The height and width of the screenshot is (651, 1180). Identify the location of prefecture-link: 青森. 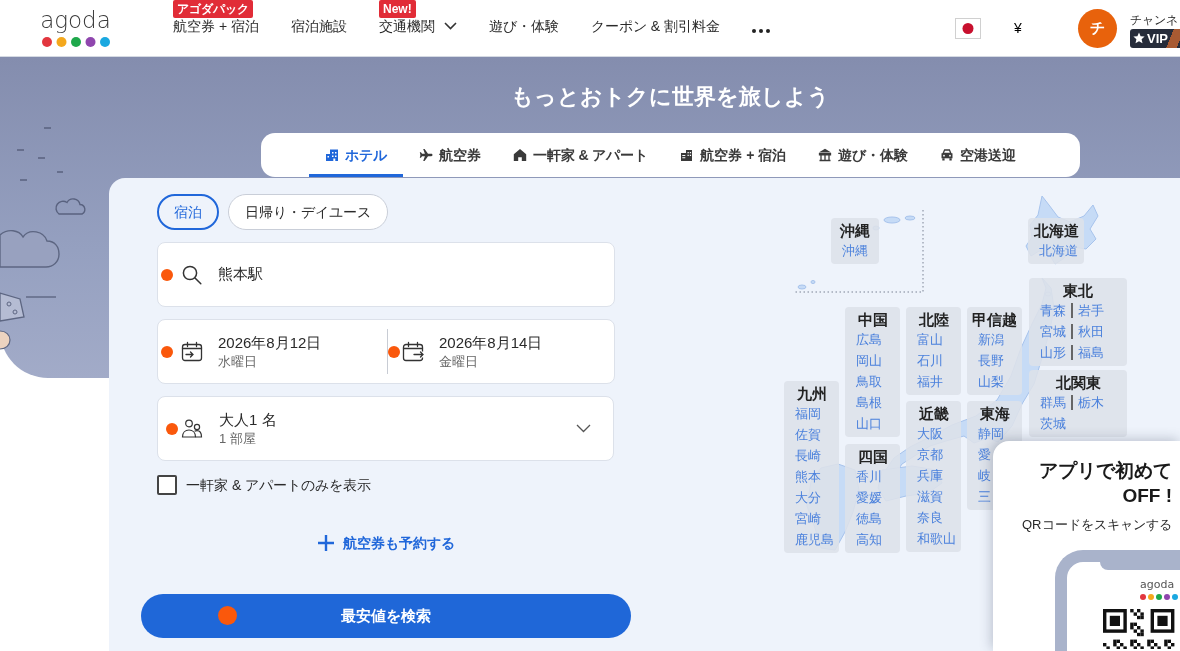
(1053, 310).